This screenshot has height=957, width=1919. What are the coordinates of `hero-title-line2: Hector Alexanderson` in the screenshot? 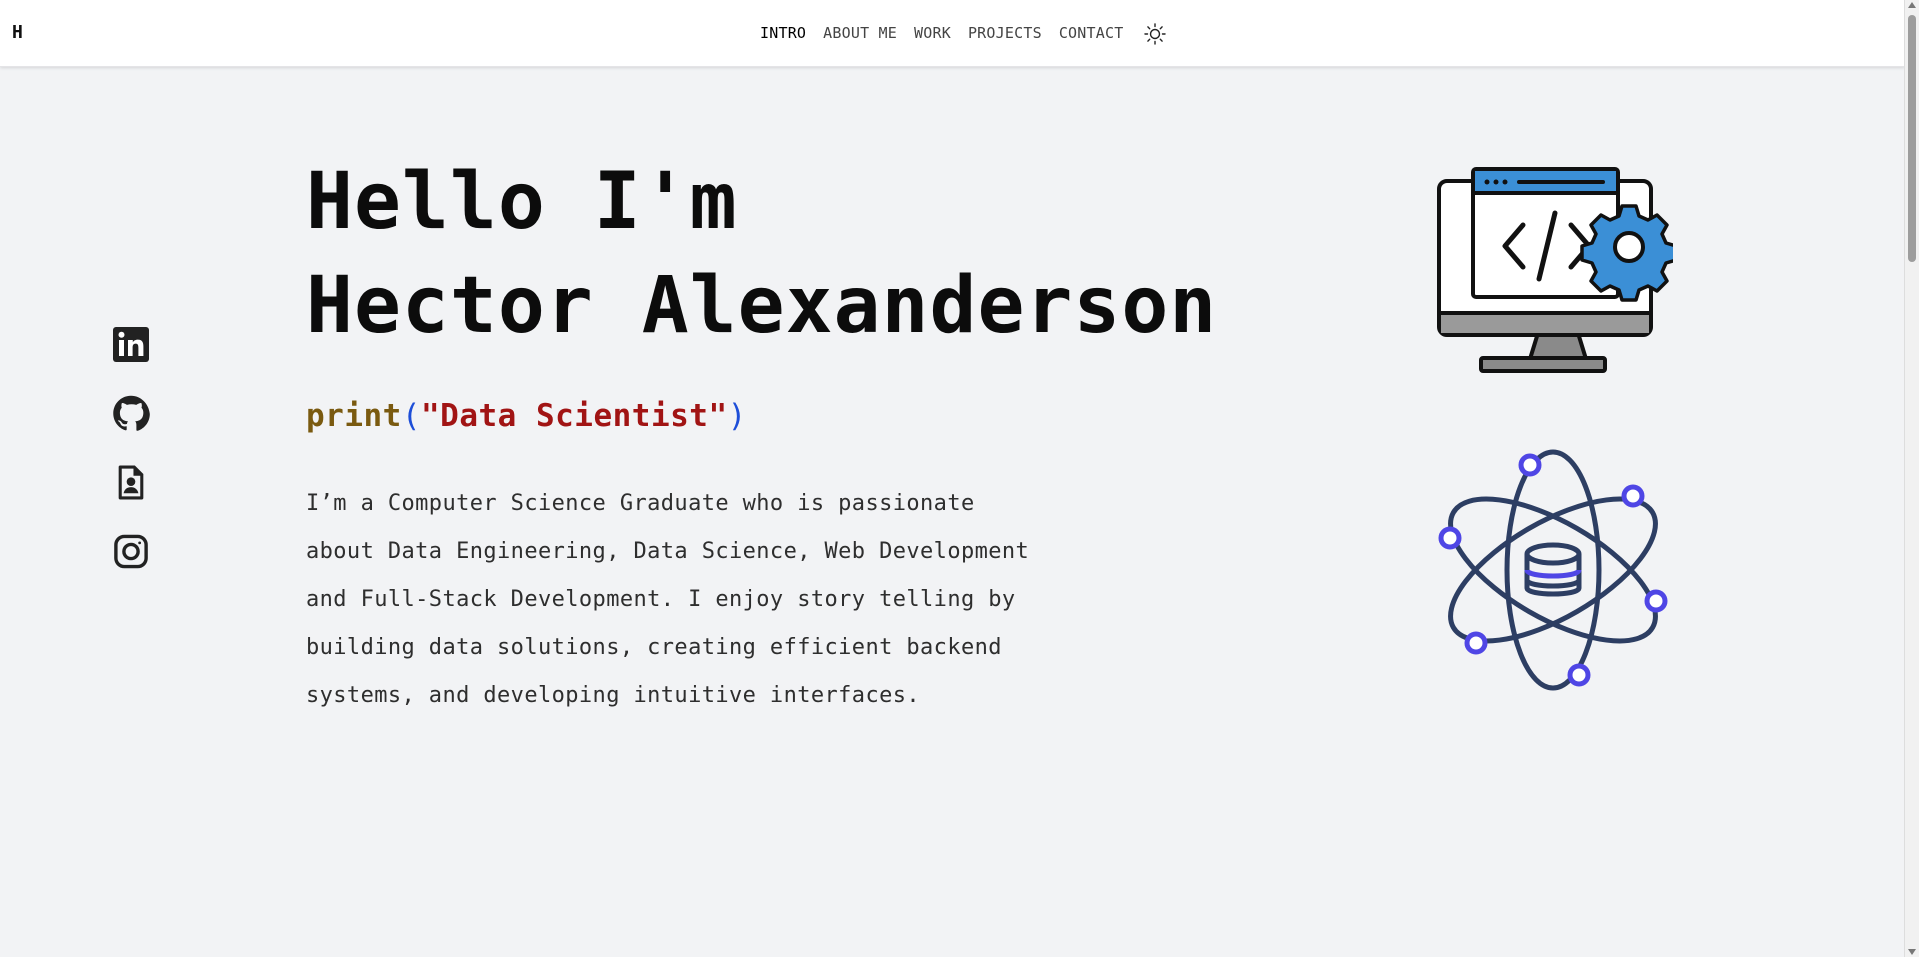 It's located at (762, 306).